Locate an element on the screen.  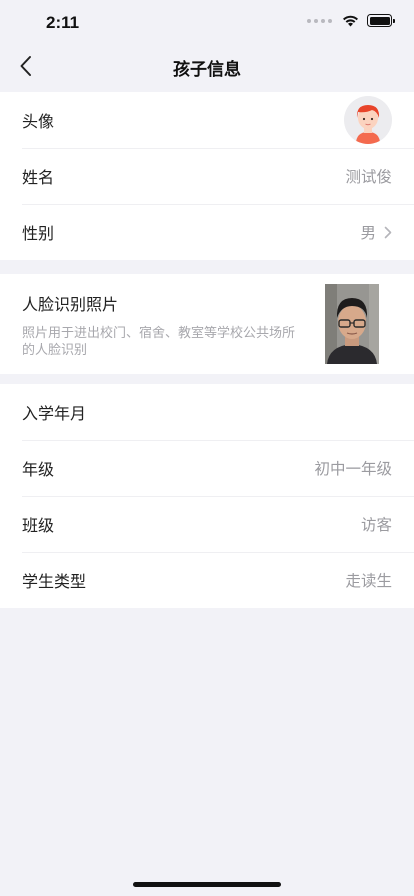
student-type-value: 走读生 is located at coordinates (368, 581).